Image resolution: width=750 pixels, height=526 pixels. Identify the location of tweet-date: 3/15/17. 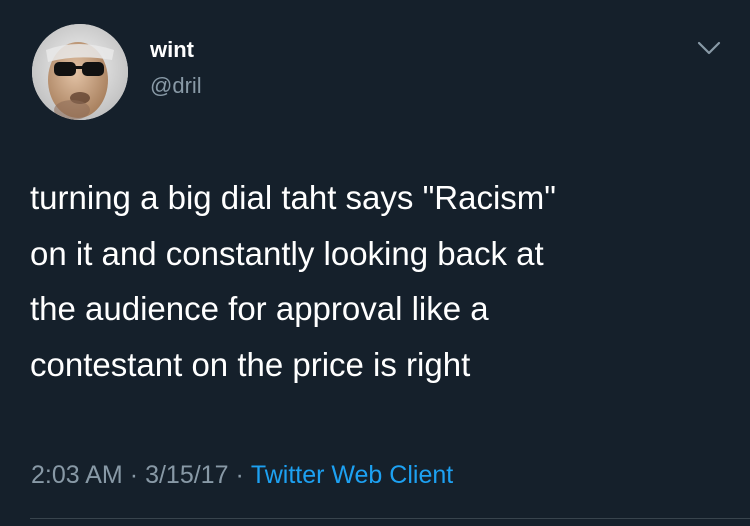
(186, 475).